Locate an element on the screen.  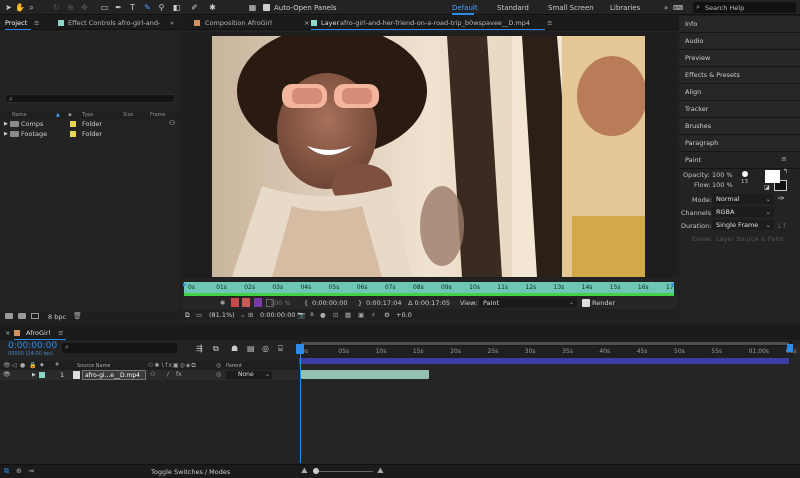
channel-icon: ● is located at coordinates (323, 315).